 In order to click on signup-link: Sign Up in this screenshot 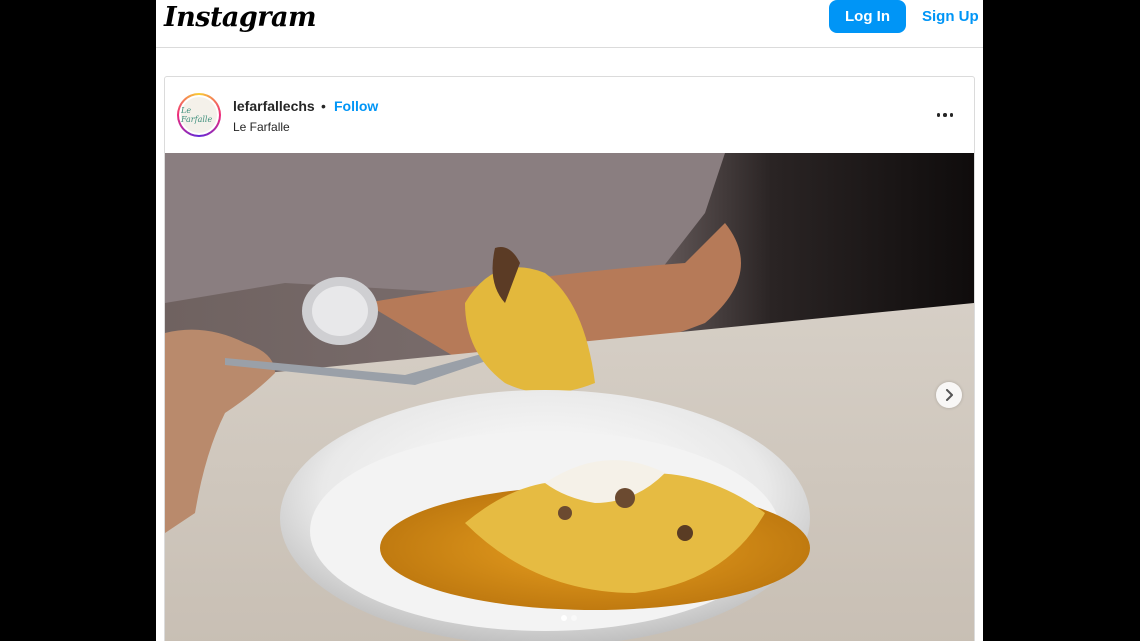, I will do `click(950, 16)`.